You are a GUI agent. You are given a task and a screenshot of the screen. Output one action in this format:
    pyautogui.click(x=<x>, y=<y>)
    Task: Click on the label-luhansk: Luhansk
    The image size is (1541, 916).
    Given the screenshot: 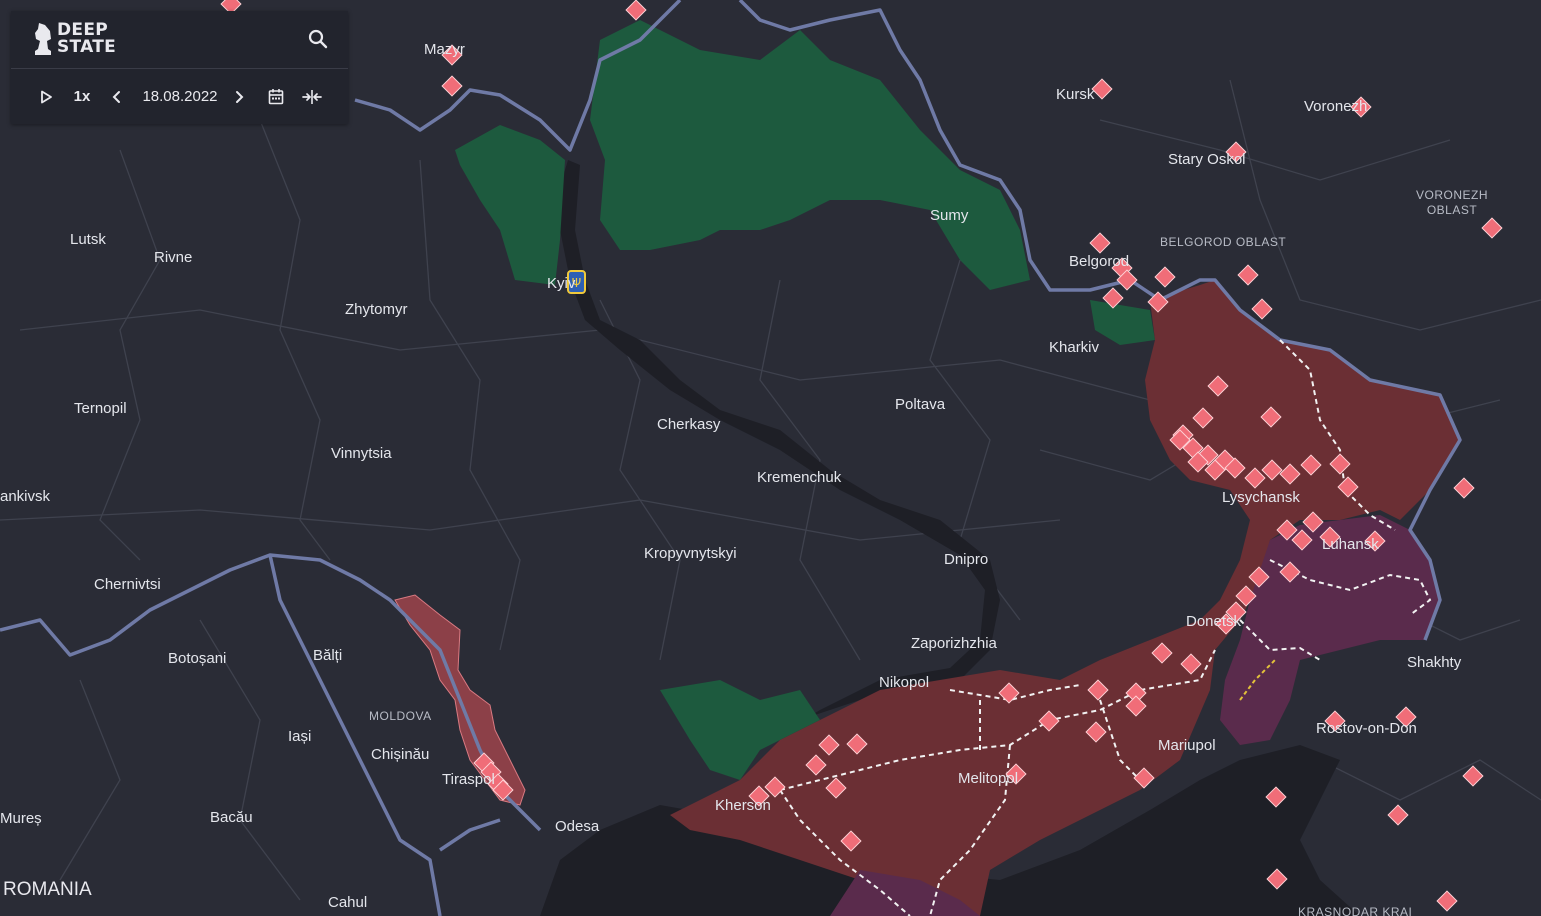 What is the action you would take?
    pyautogui.click(x=1350, y=544)
    